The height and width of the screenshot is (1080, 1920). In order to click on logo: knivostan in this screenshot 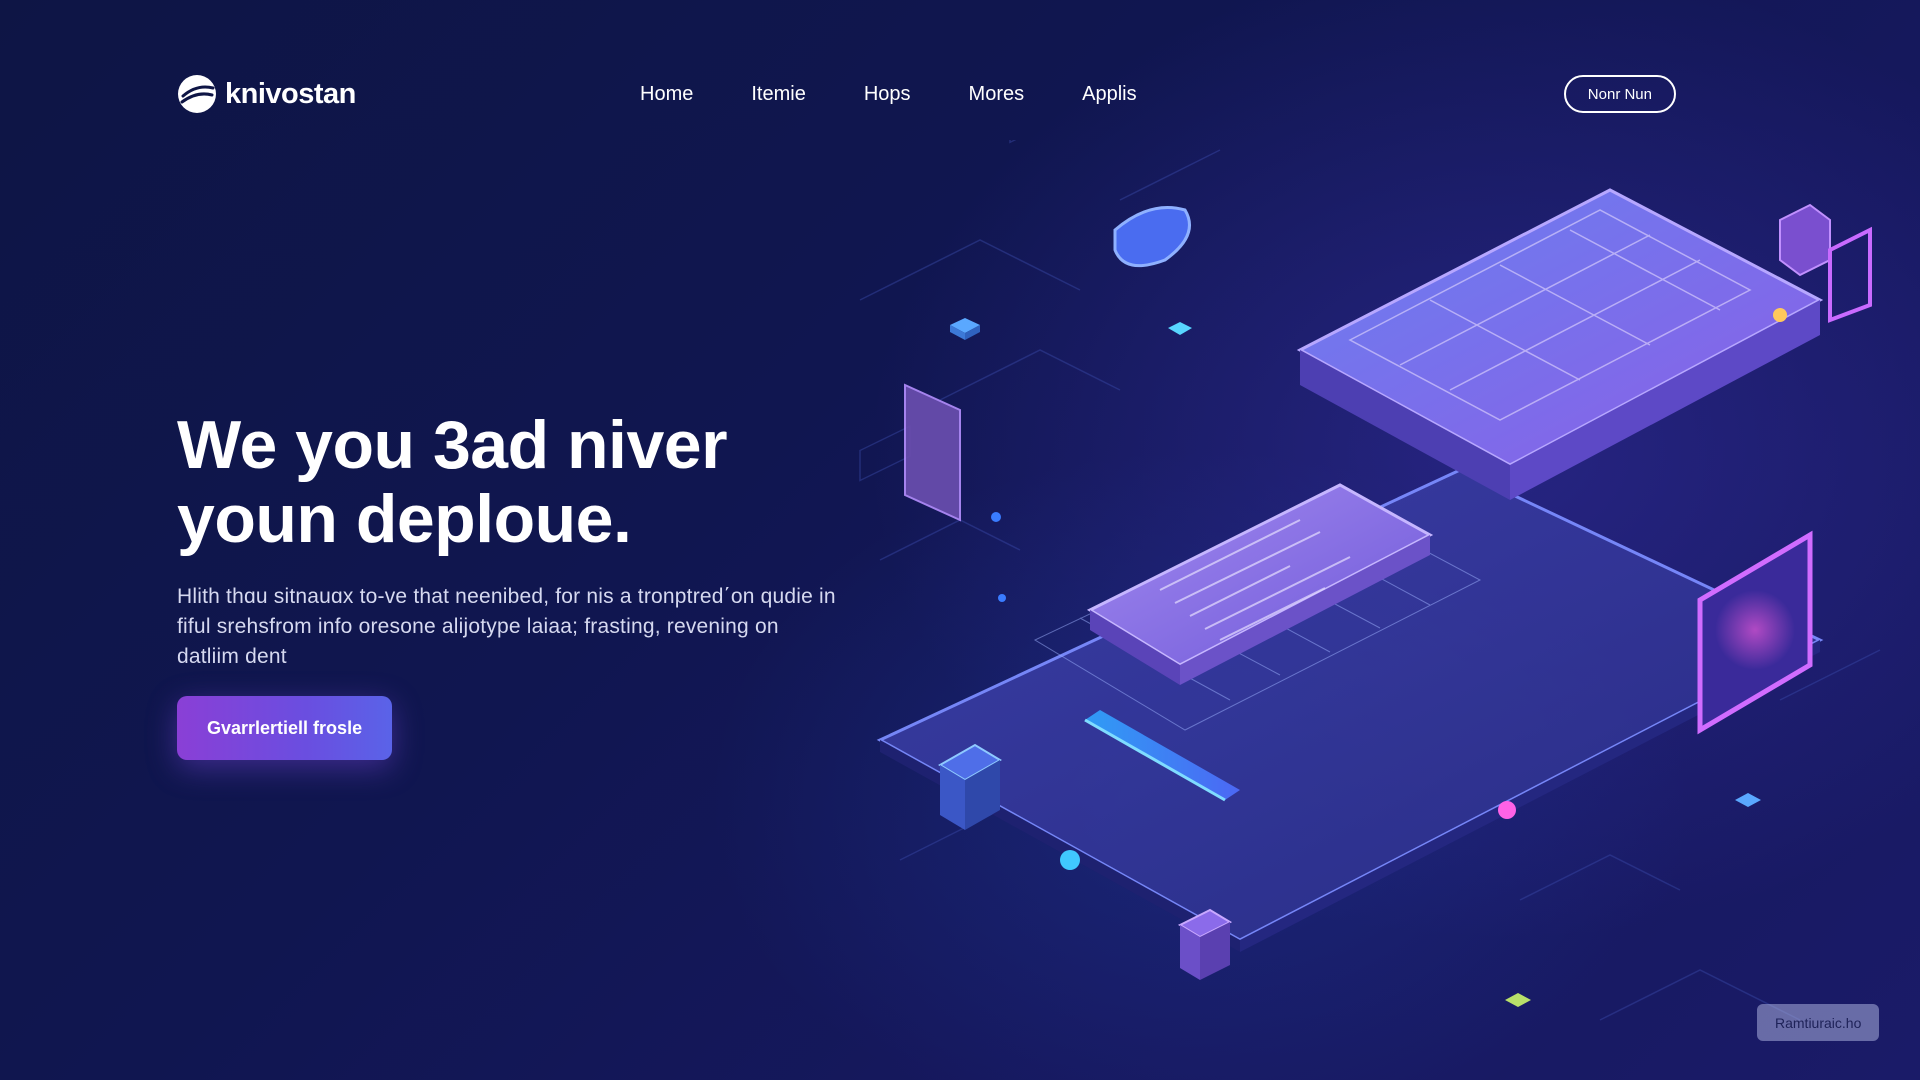, I will do `click(266, 94)`.